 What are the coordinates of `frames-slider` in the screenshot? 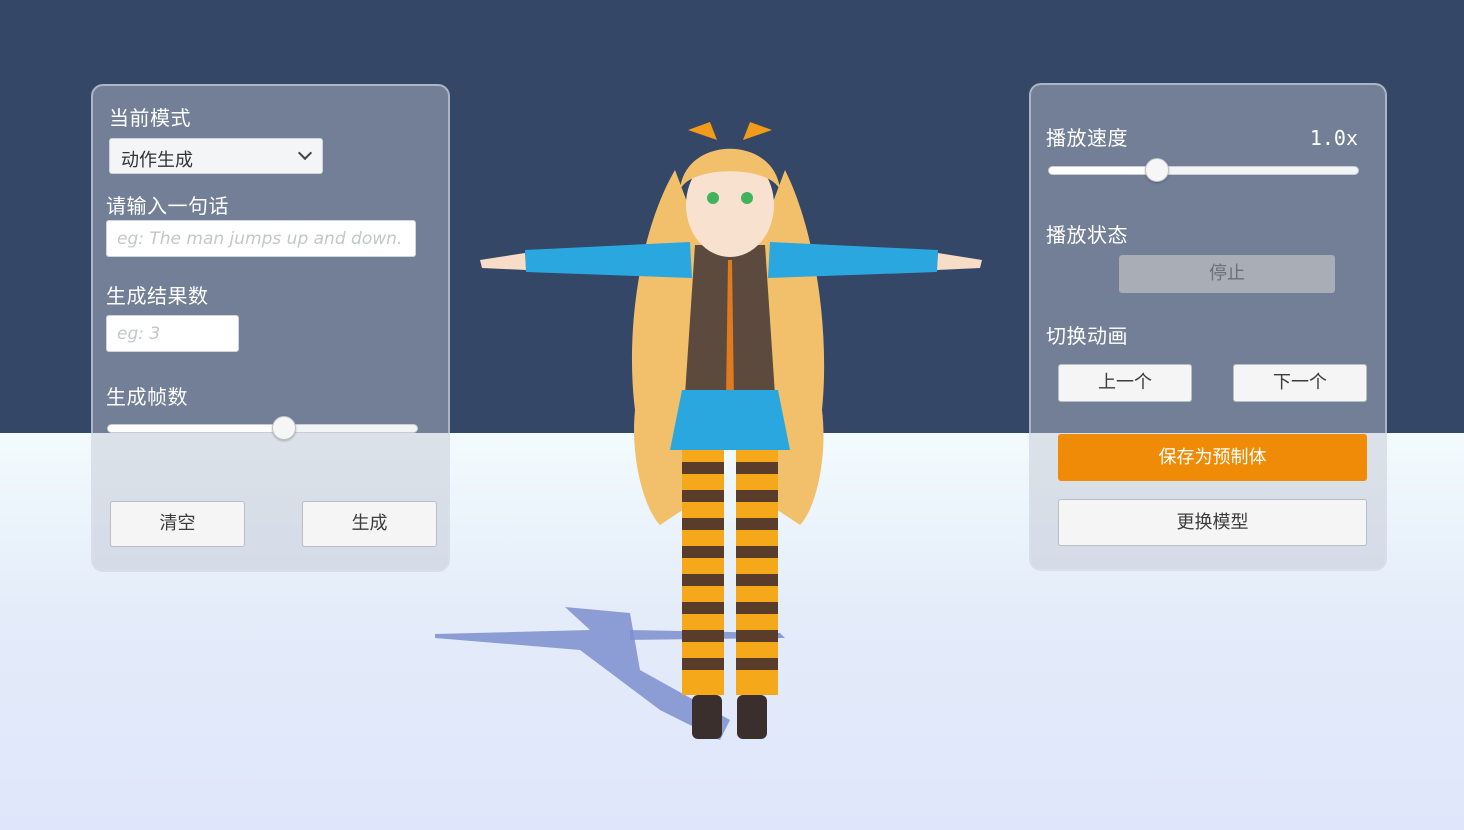 It's located at (262, 428).